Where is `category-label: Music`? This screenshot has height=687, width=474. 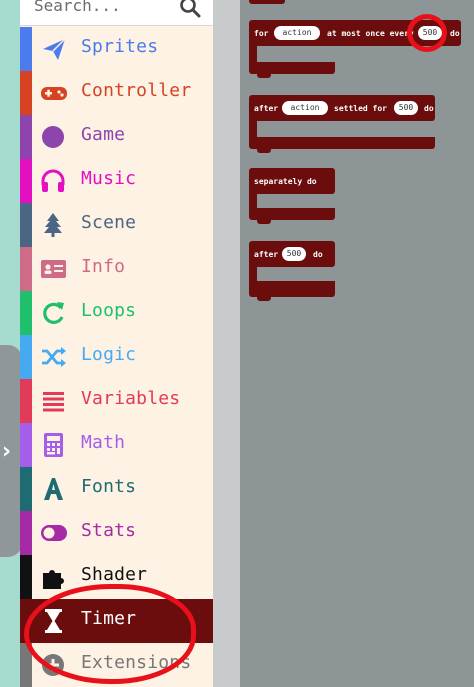
category-label: Music is located at coordinates (109, 178).